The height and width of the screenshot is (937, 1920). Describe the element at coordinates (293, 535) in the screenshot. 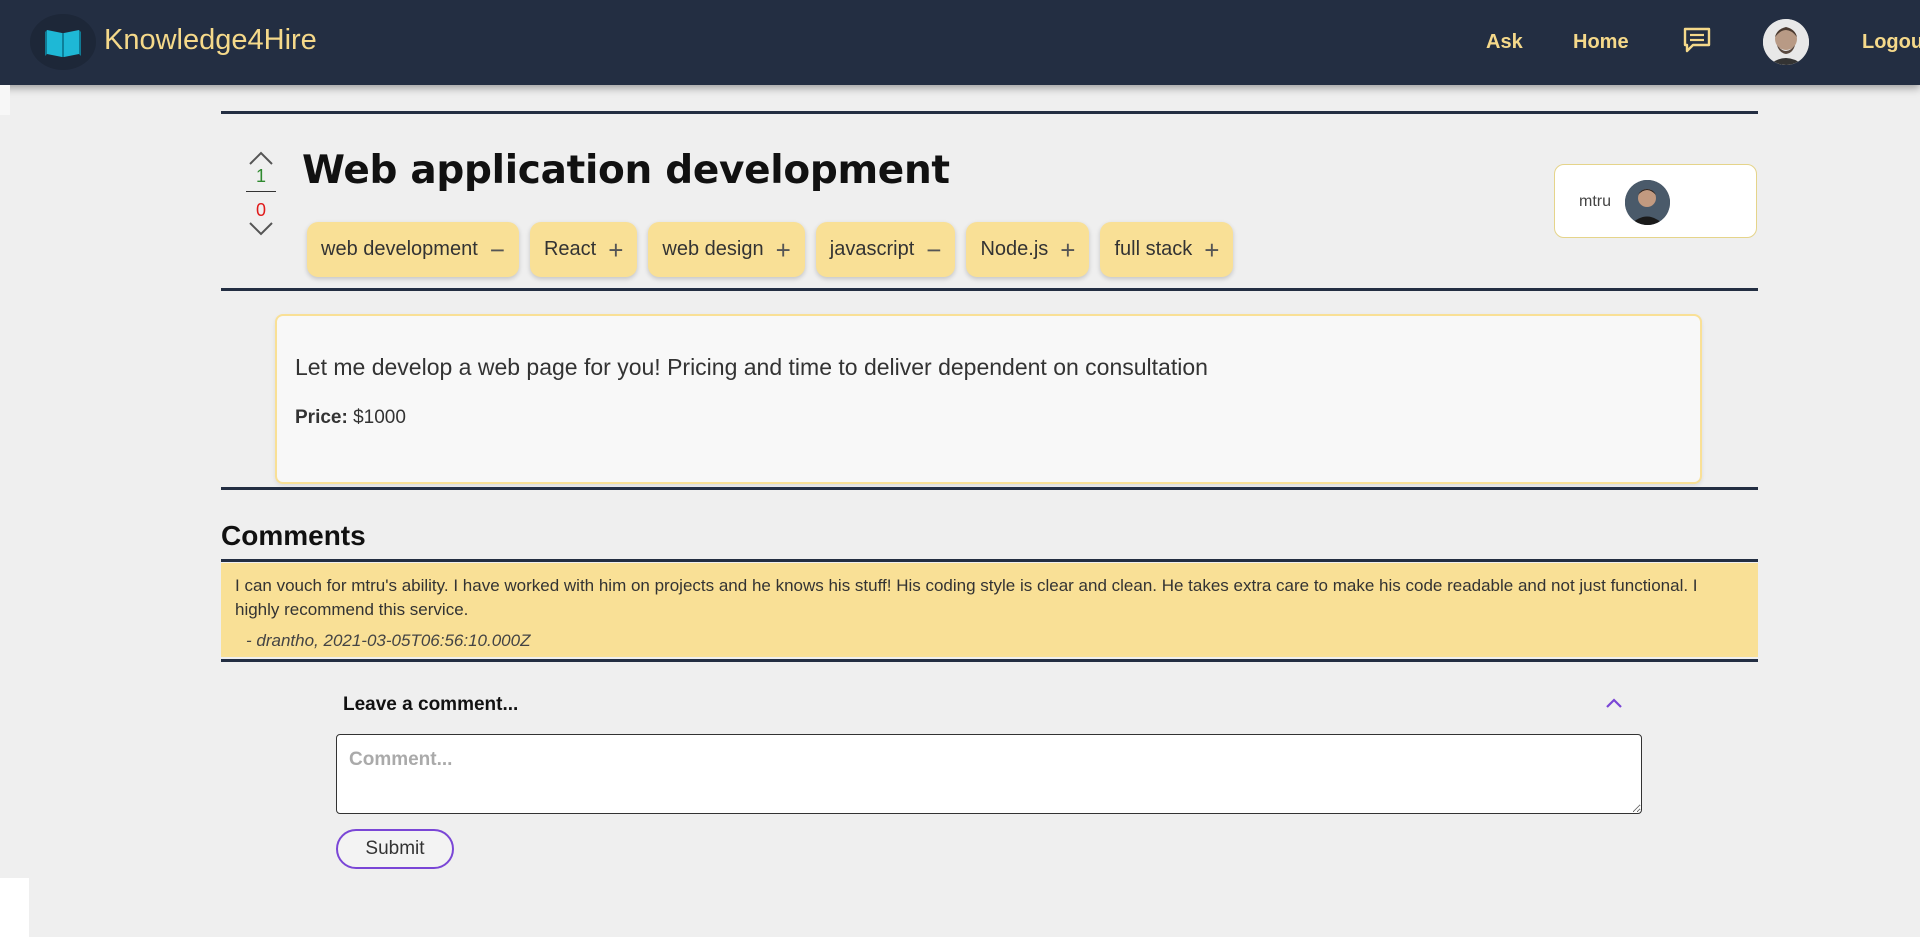

I see `comments-heading: Comments` at that location.